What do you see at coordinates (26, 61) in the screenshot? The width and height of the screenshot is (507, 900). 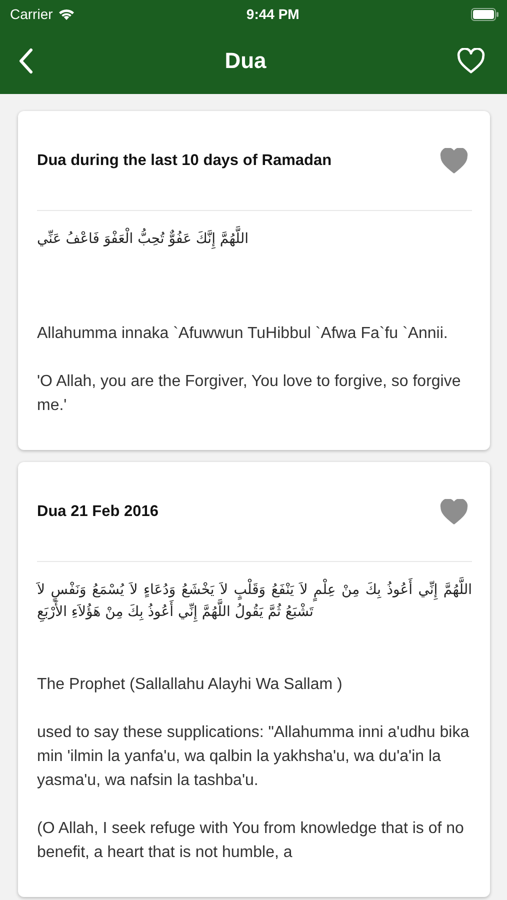 I see `back-icon` at bounding box center [26, 61].